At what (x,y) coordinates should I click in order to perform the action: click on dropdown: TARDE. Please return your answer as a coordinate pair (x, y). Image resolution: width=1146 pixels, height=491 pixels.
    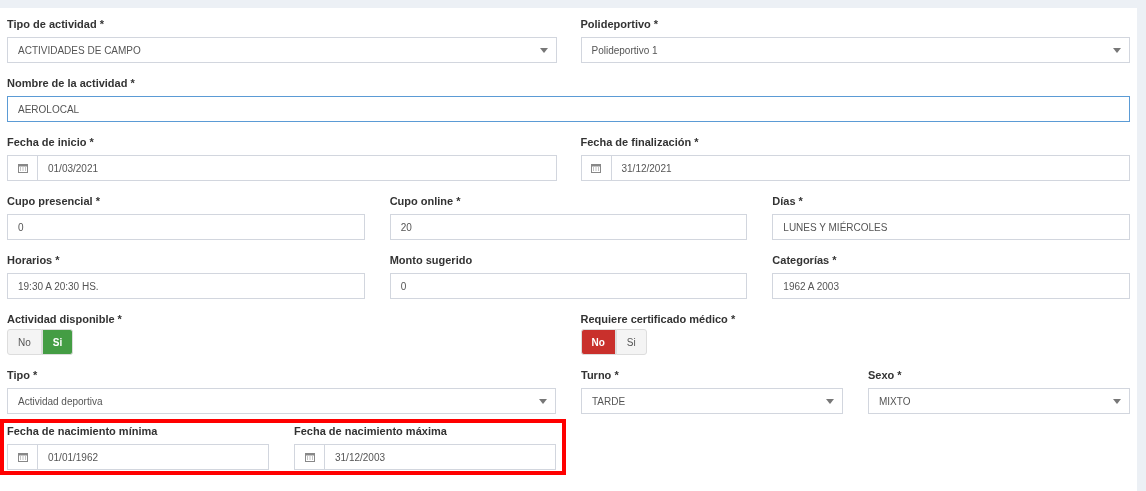
    Looking at the image, I should click on (712, 401).